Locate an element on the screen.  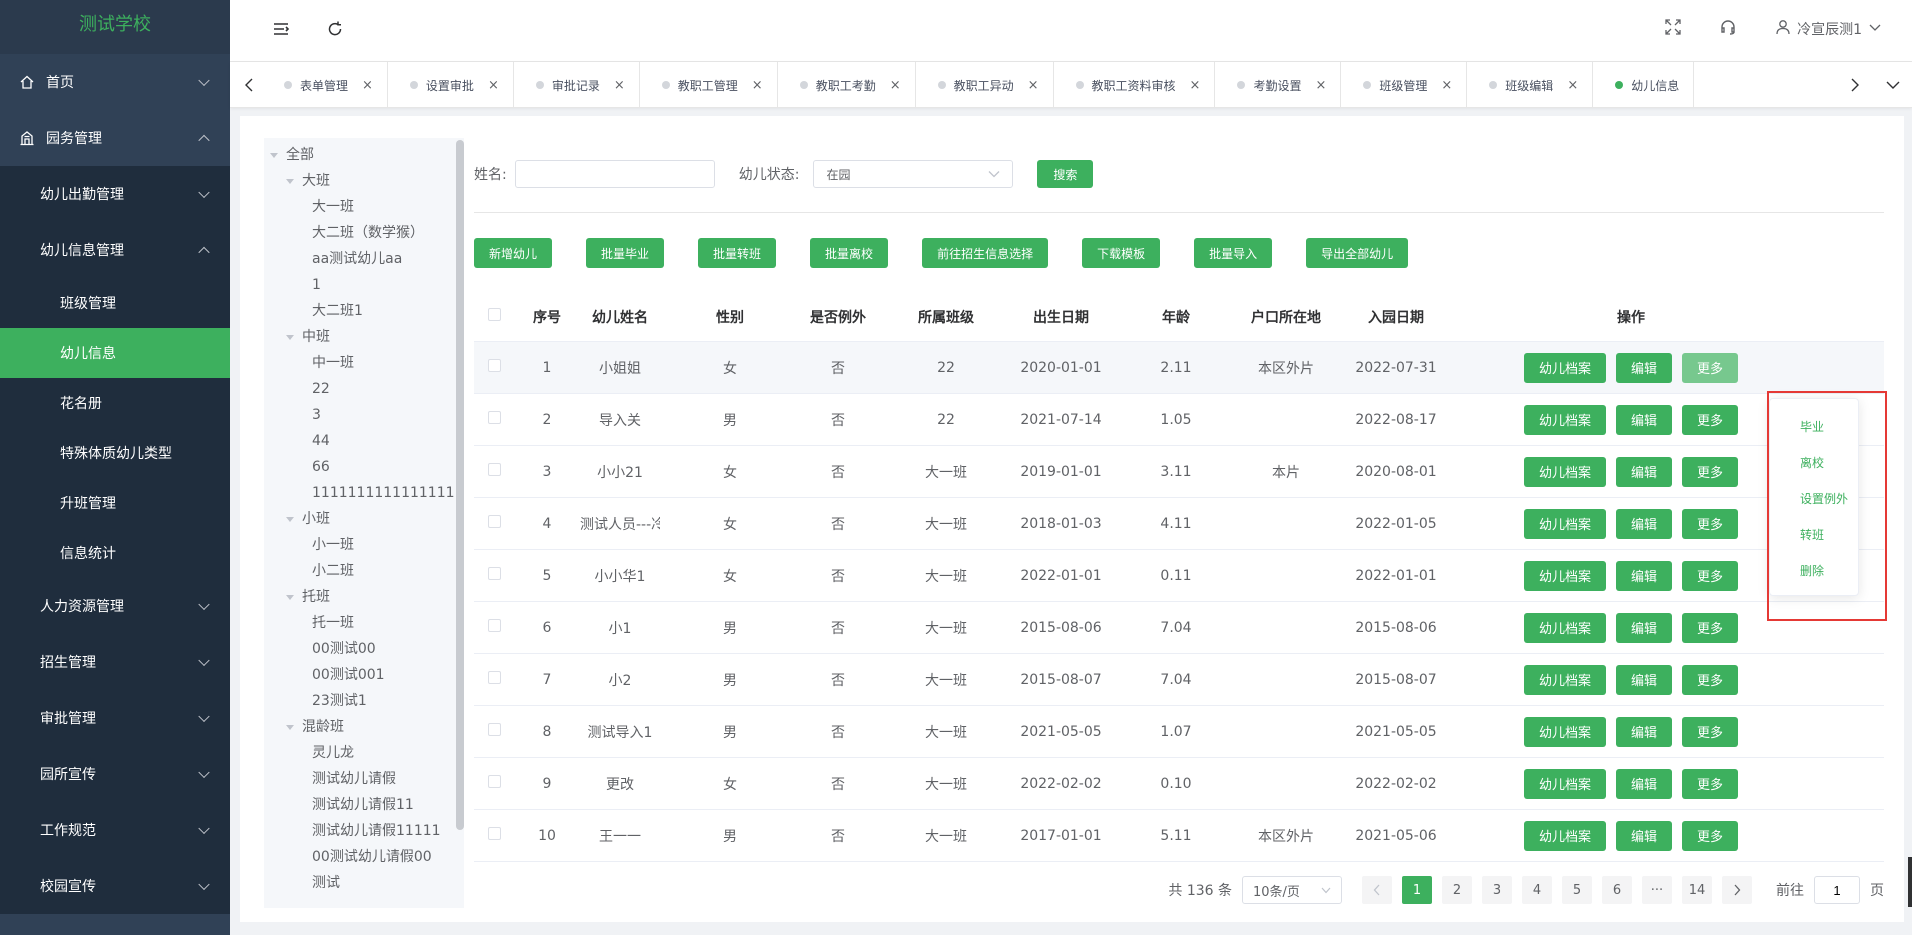
goto-page-input is located at coordinates (1837, 890).